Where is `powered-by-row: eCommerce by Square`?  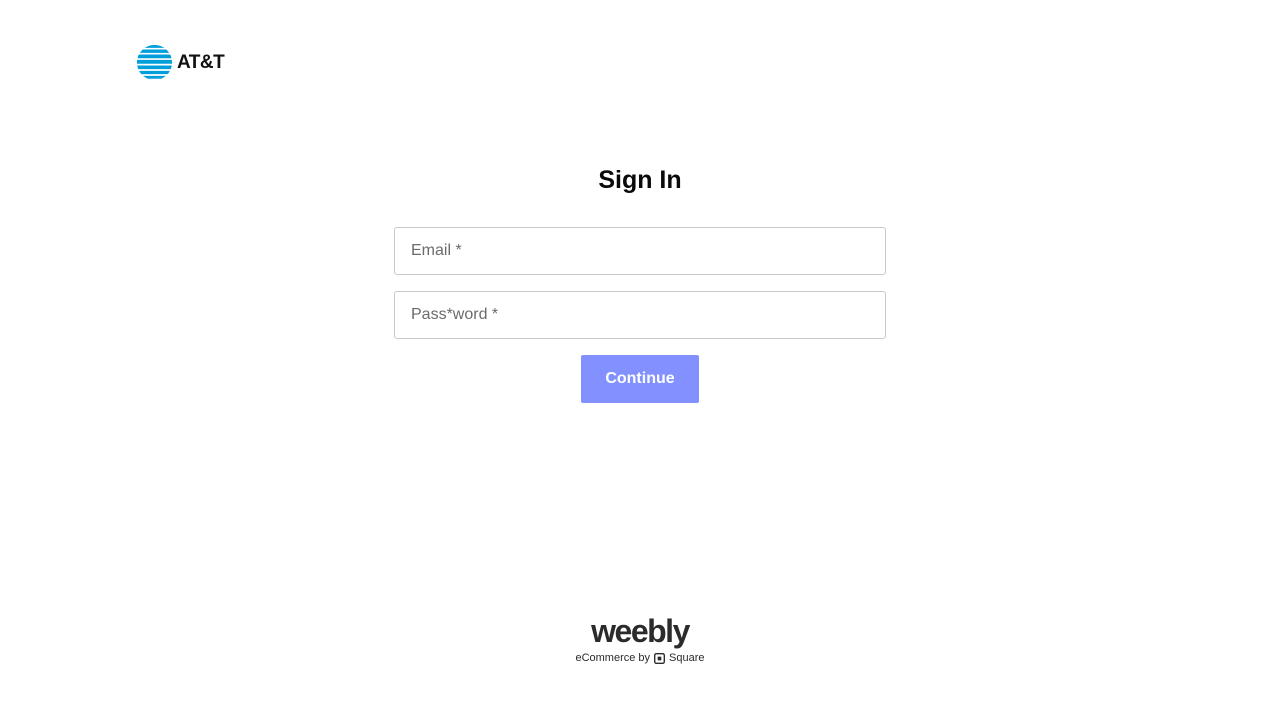
powered-by-row: eCommerce by Square is located at coordinates (639, 658).